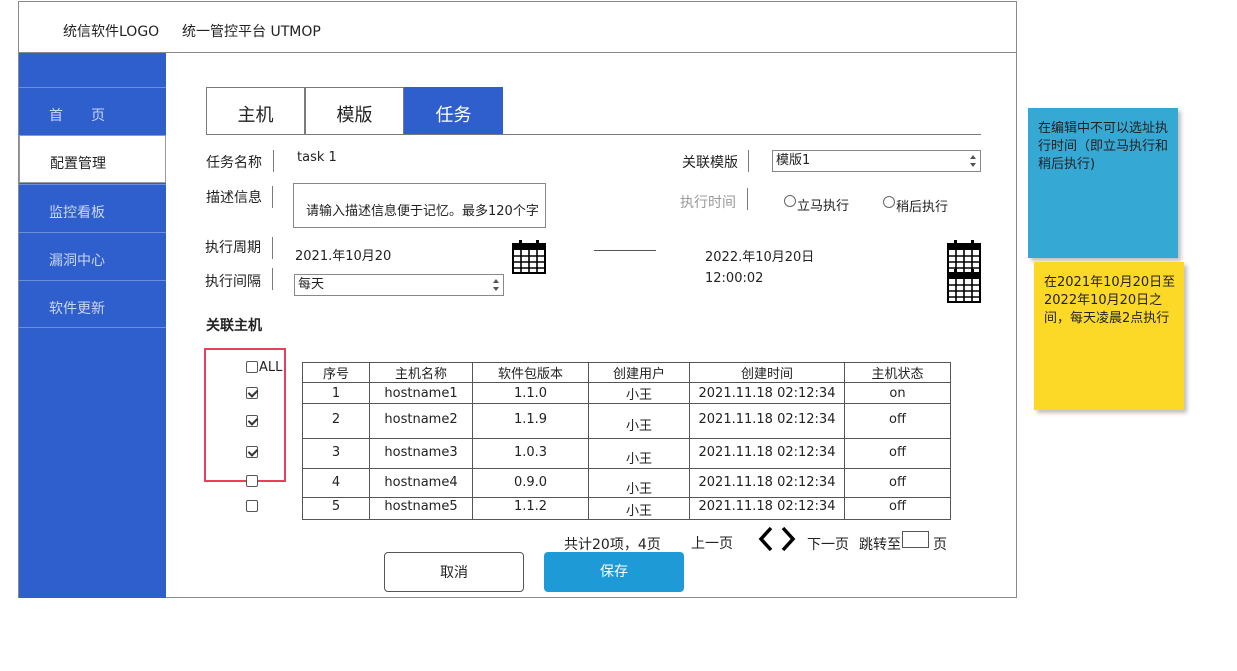  What do you see at coordinates (767, 372) in the screenshot?
I see `col-header: 创建时间` at bounding box center [767, 372].